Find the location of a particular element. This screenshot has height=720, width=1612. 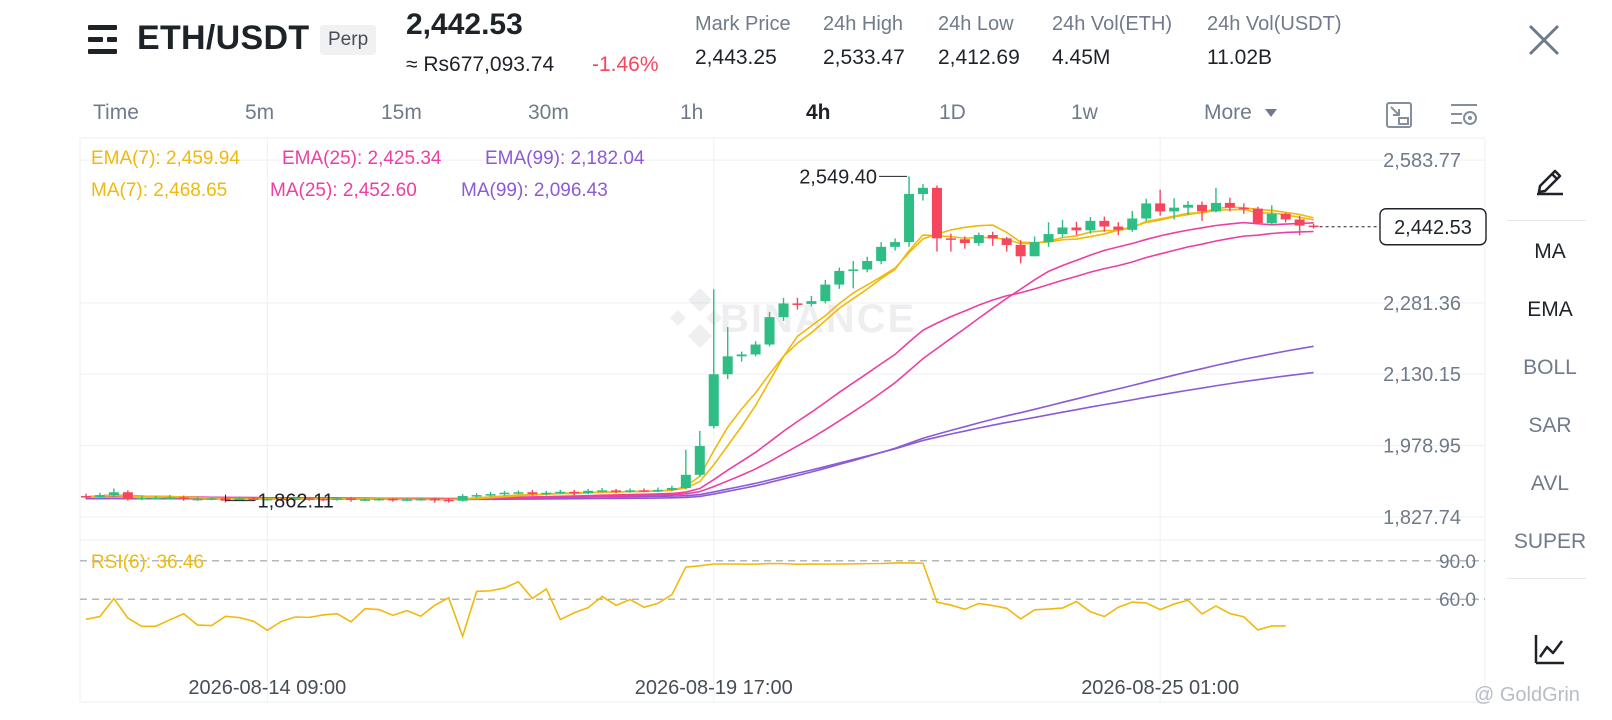

watermark-text: BINANCE is located at coordinates (818, 319).